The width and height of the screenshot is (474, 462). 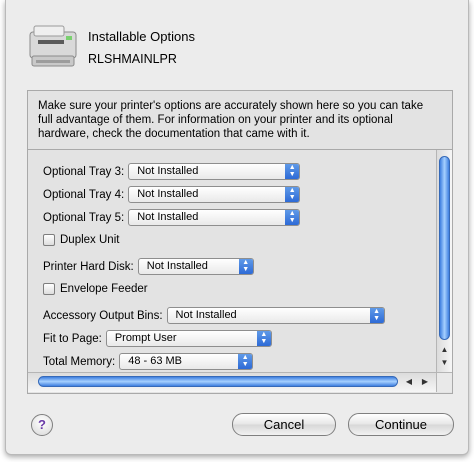 What do you see at coordinates (218, 381) in the screenshot?
I see `horizontal-scroll-thumb` at bounding box center [218, 381].